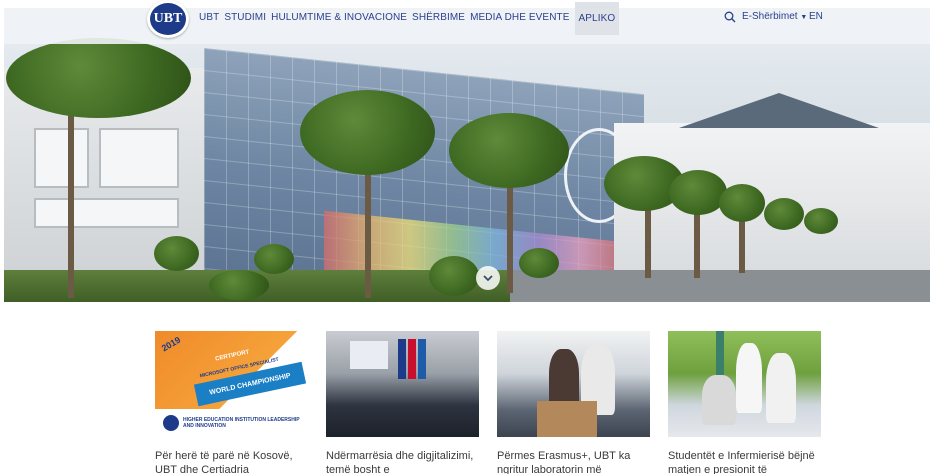 This screenshot has width=930, height=474. What do you see at coordinates (730, 17) in the screenshot?
I see `search-icon` at bounding box center [730, 17].